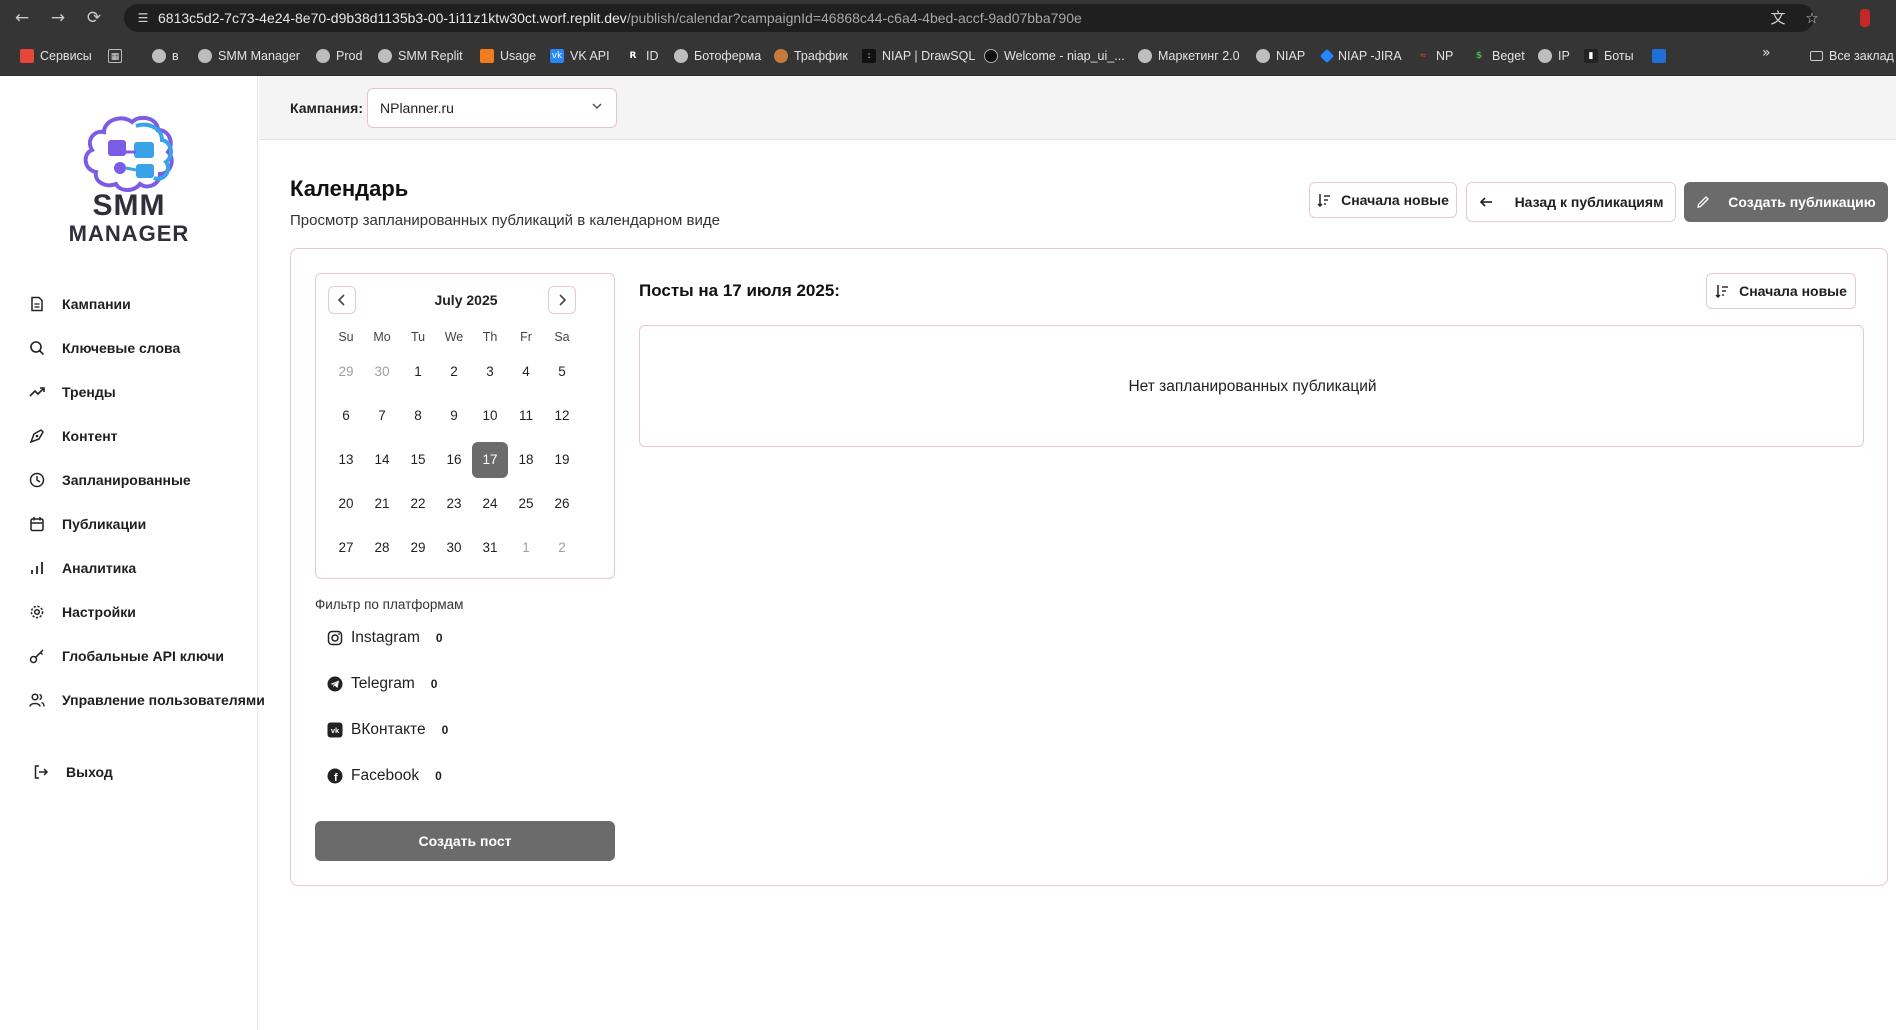 This screenshot has width=1896, height=1030. Describe the element at coordinates (490, 416) in the screenshot. I see `calendar-day: 10` at that location.